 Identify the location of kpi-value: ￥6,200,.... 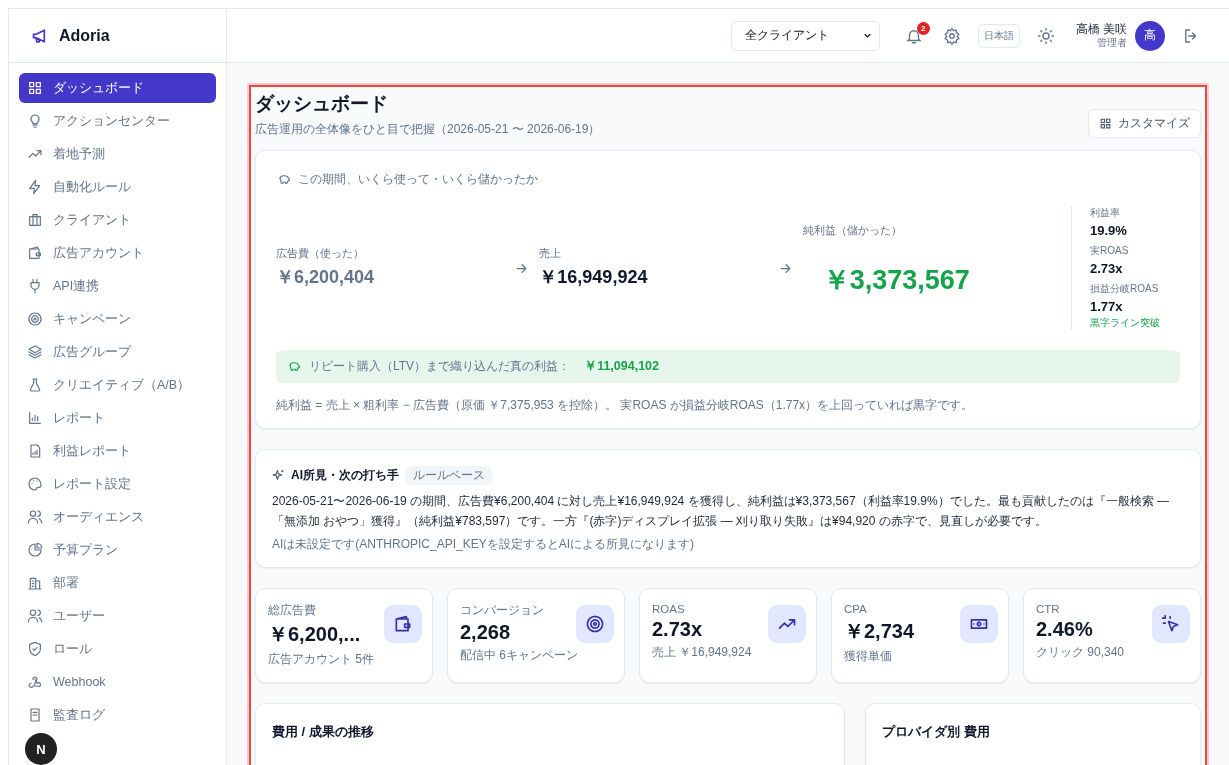
(314, 634).